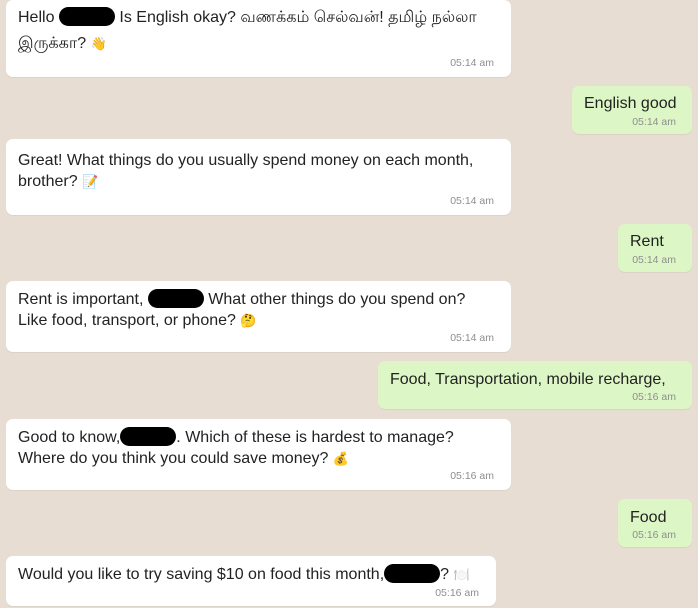 This screenshot has width=698, height=608. Describe the element at coordinates (445, 574) in the screenshot. I see `message-text-part: ?` at that location.